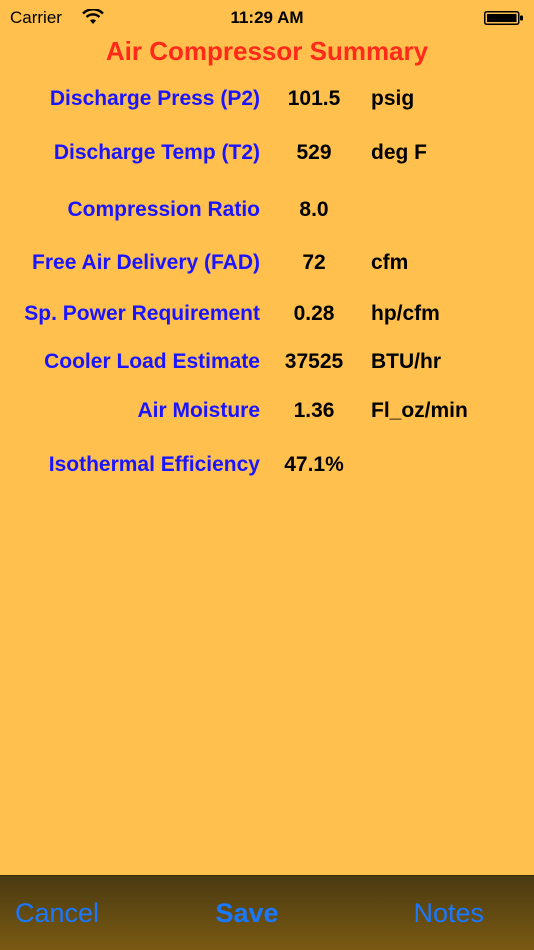 This screenshot has height=950, width=534. Describe the element at coordinates (267, 99) in the screenshot. I see `row-discharge-press: Discharge Press (P2) 101.5 psig` at that location.